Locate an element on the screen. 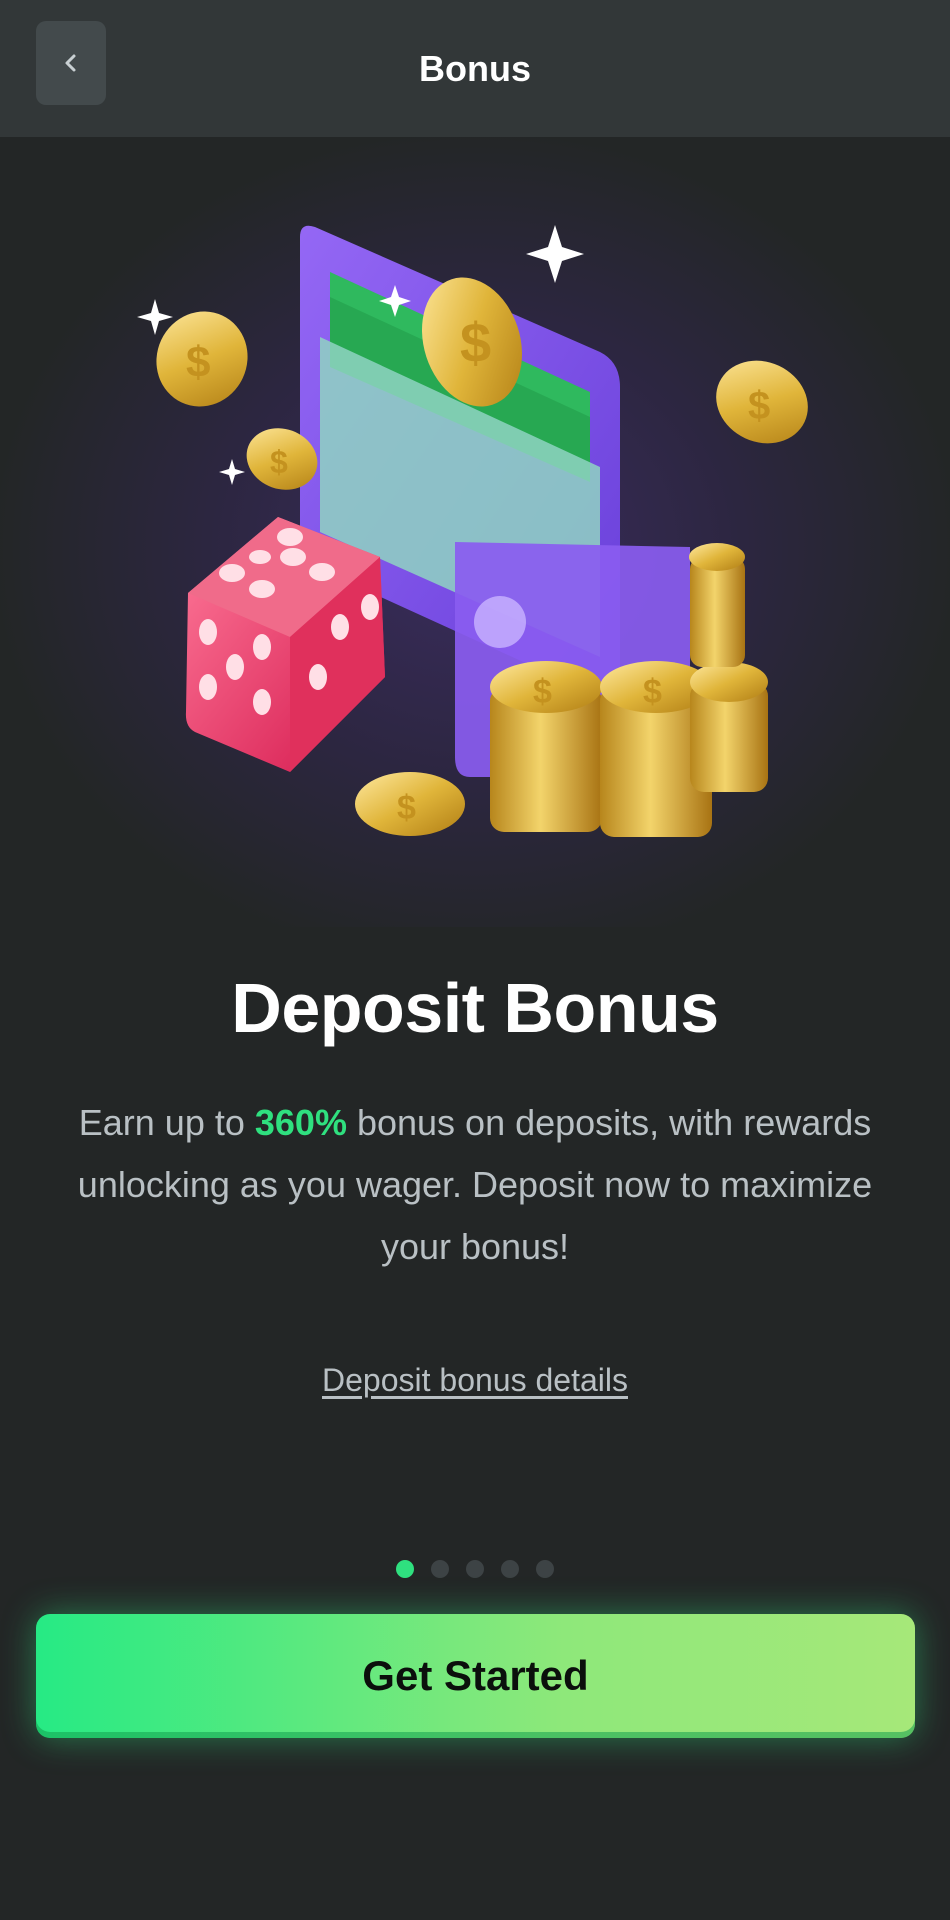 The width and height of the screenshot is (950, 1920). top-bar: Bonus is located at coordinates (475, 68).